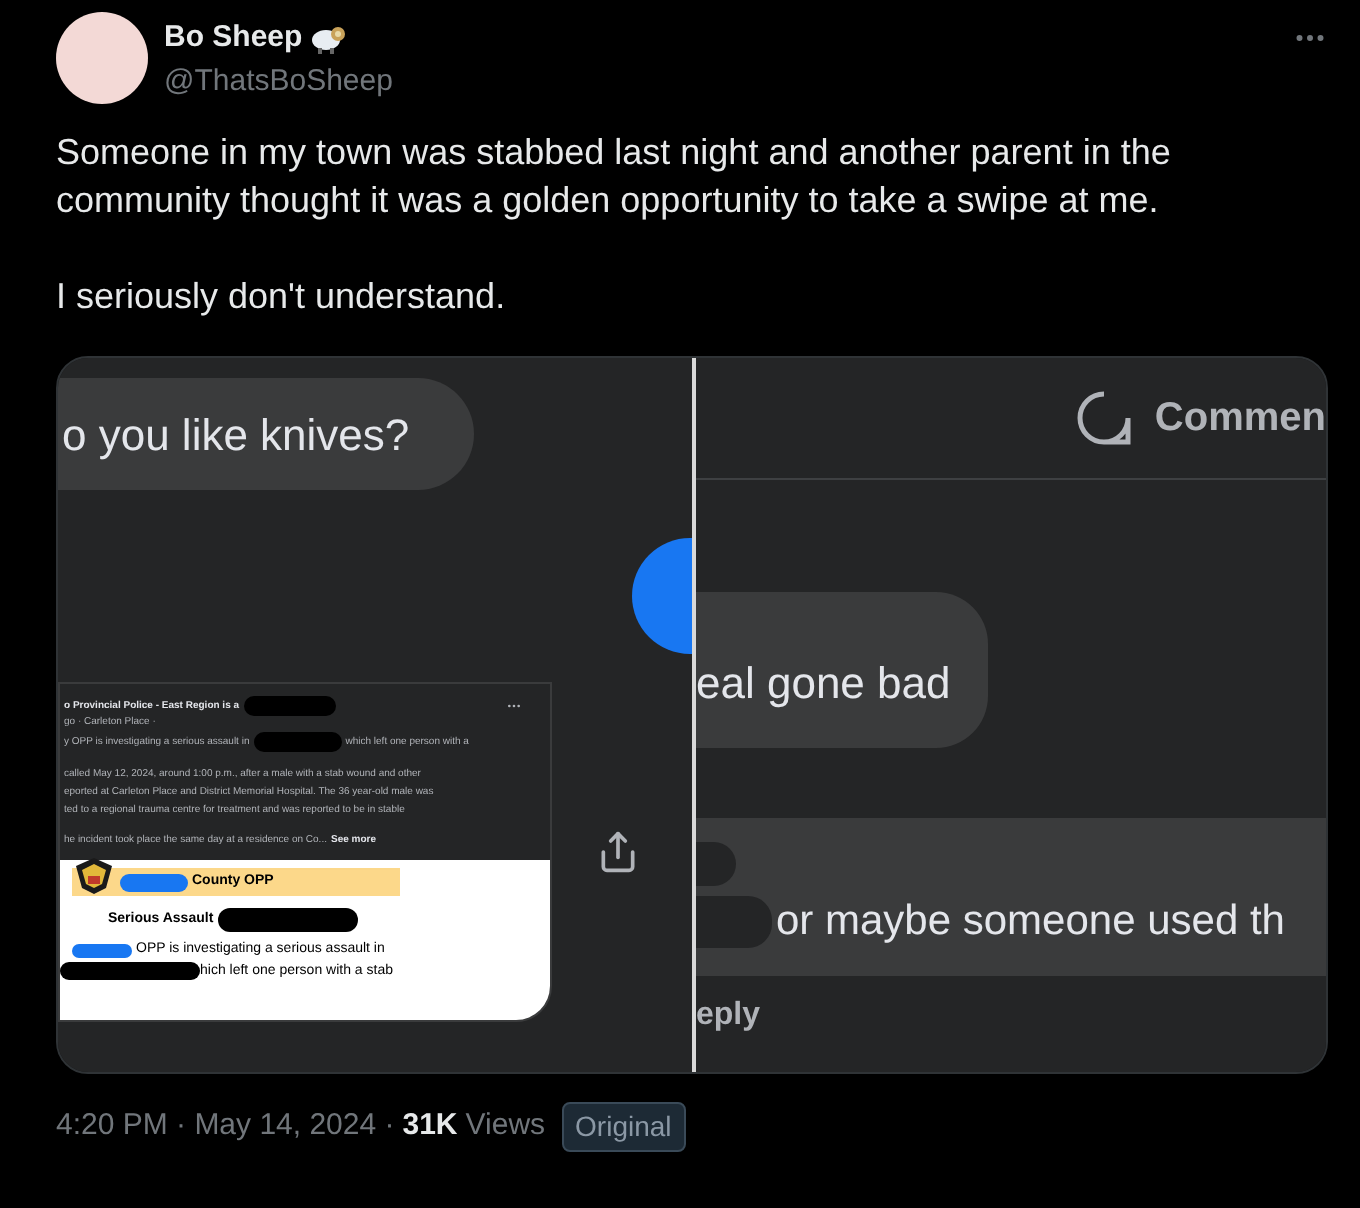  What do you see at coordinates (623, 1127) in the screenshot?
I see `original-badge: Original` at bounding box center [623, 1127].